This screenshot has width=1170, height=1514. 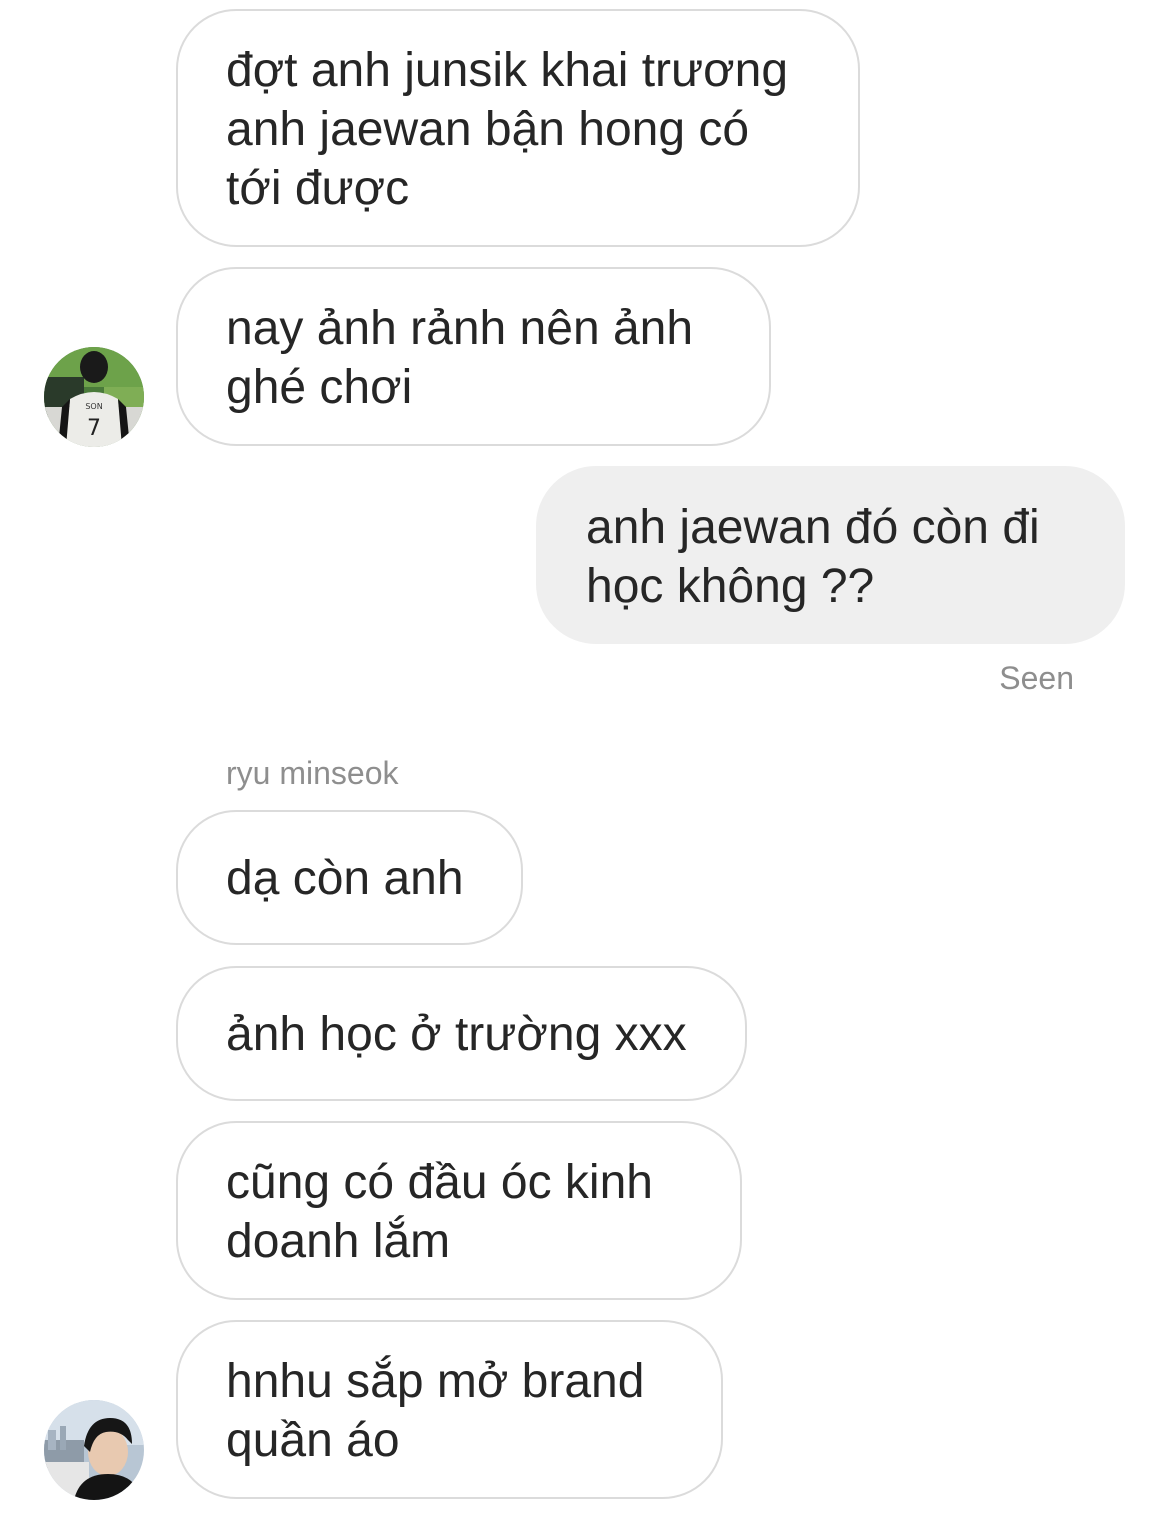 What do you see at coordinates (1036, 678) in the screenshot?
I see `seen-status: Seen` at bounding box center [1036, 678].